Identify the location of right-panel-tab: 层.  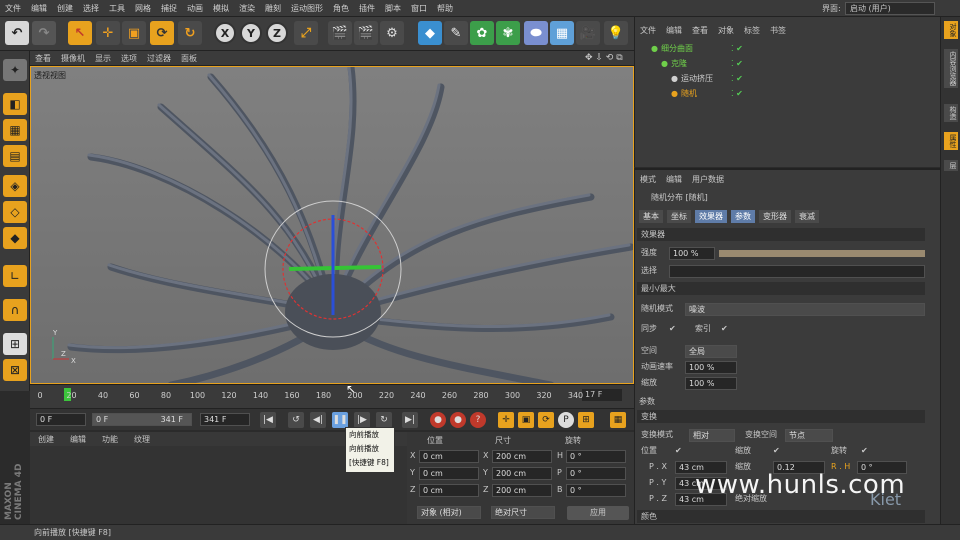
(951, 165).